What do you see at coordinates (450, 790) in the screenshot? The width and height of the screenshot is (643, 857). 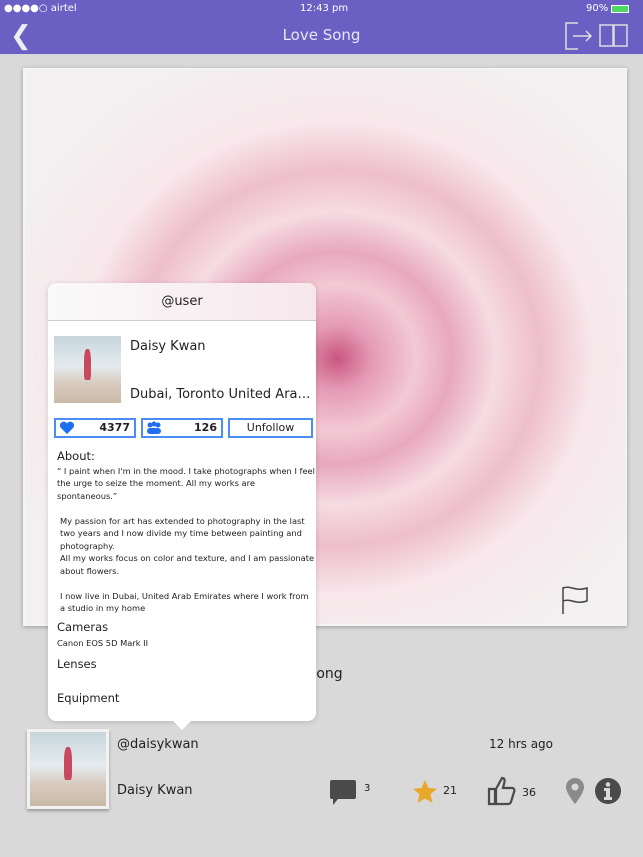 I see `star-count: 21` at bounding box center [450, 790].